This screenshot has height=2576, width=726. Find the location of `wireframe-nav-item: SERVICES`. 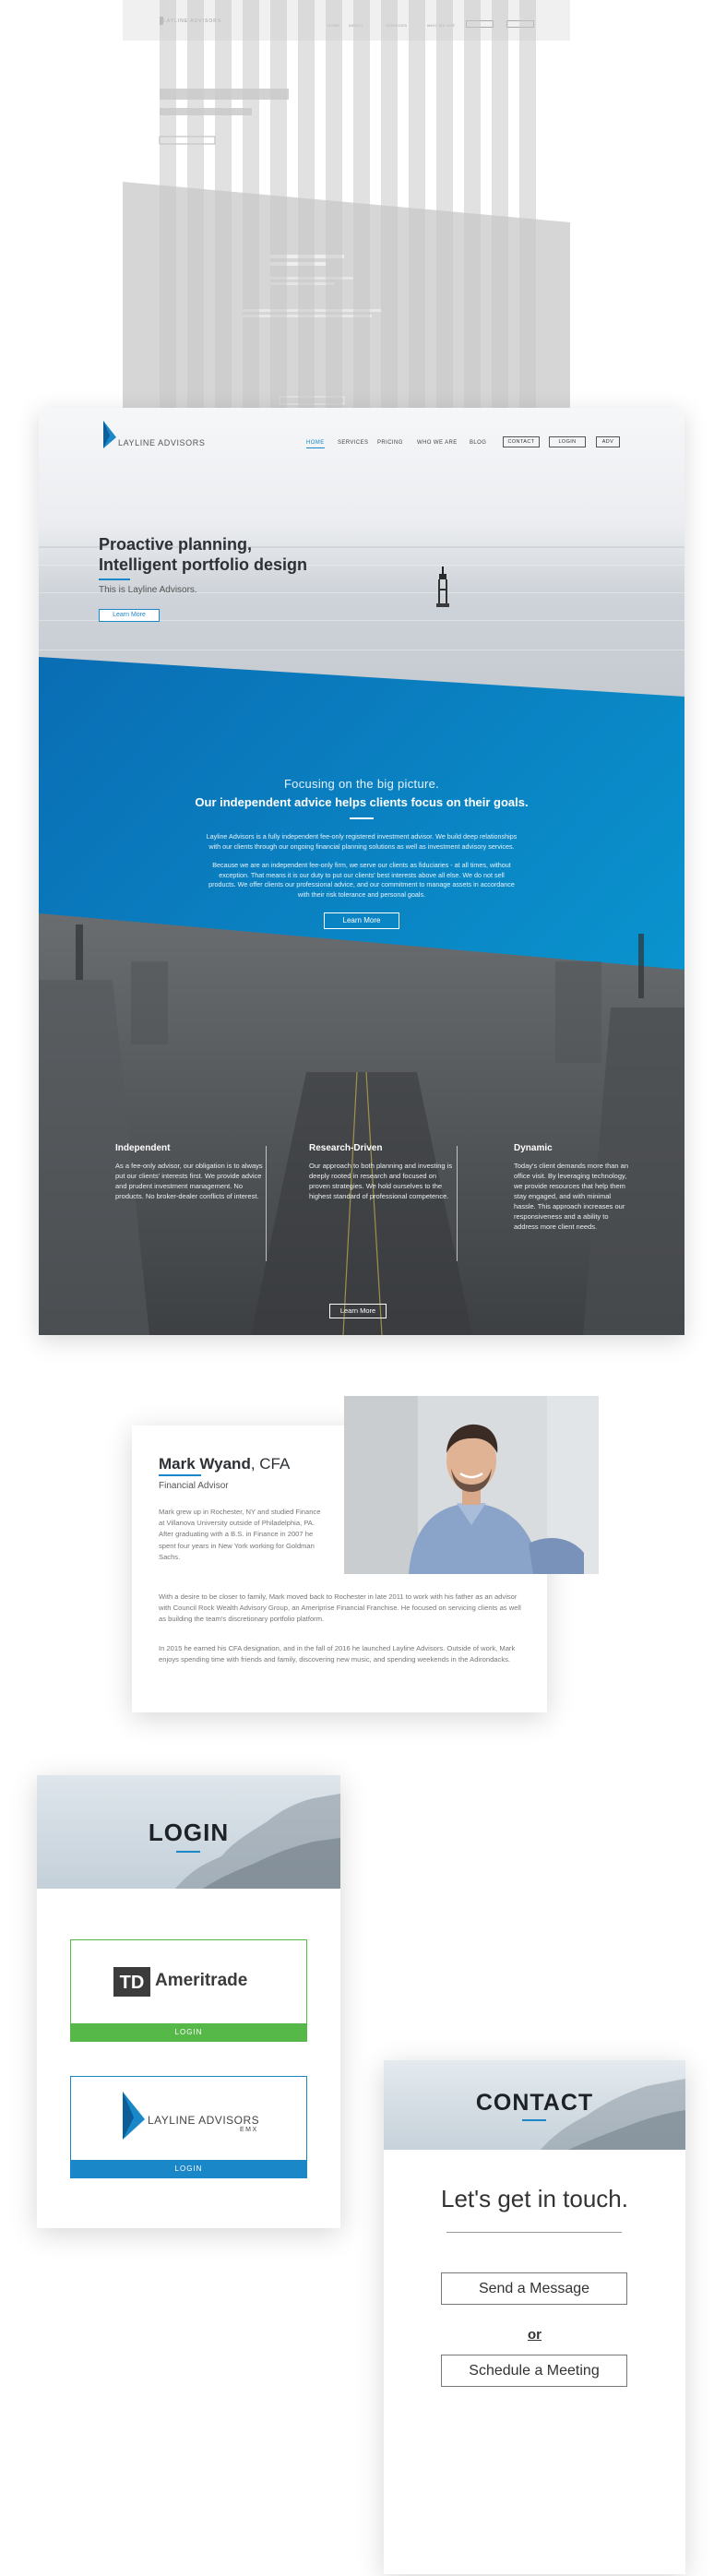

wireframe-nav-item: SERVICES is located at coordinates (397, 25).